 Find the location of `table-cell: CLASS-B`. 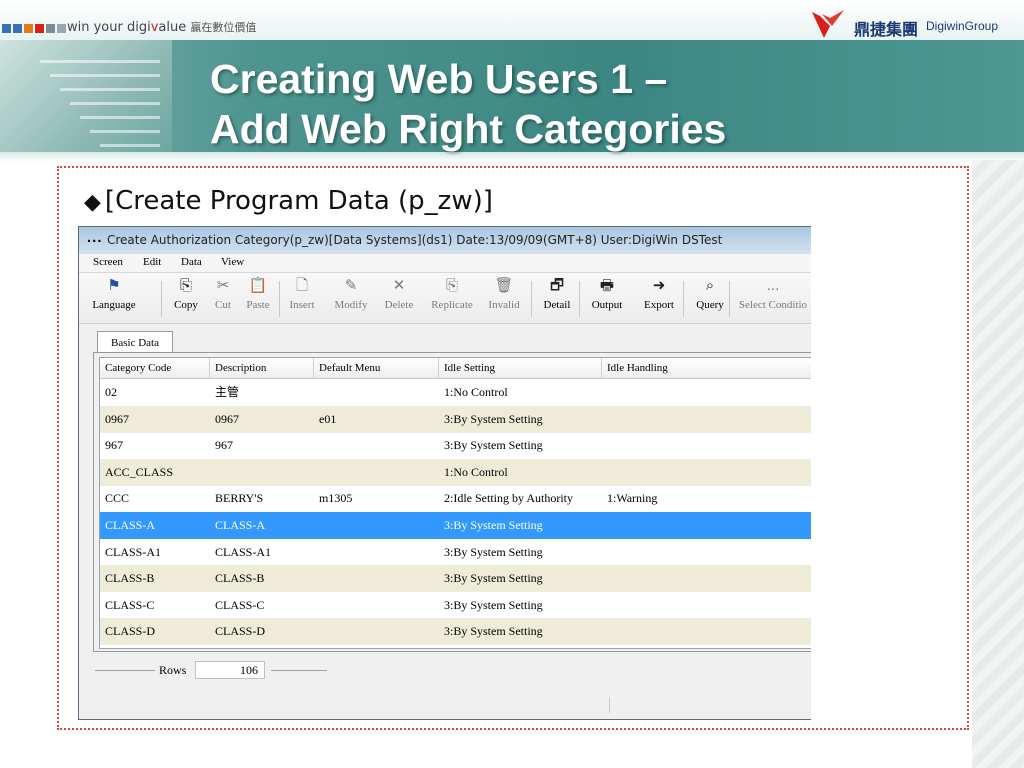

table-cell: CLASS-B is located at coordinates (240, 578).